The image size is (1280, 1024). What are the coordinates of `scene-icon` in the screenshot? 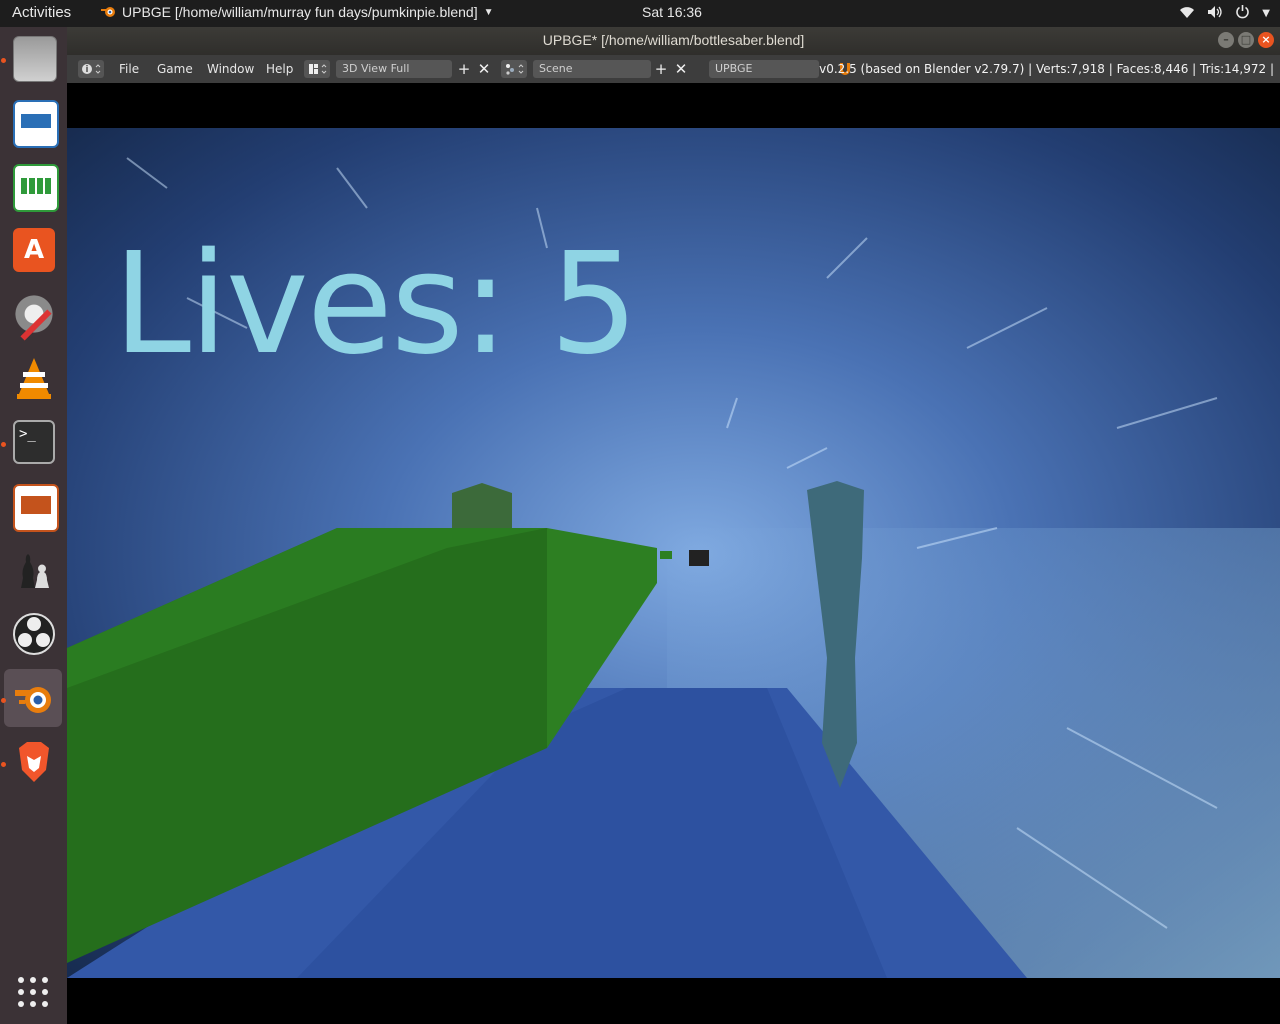 It's located at (514, 69).